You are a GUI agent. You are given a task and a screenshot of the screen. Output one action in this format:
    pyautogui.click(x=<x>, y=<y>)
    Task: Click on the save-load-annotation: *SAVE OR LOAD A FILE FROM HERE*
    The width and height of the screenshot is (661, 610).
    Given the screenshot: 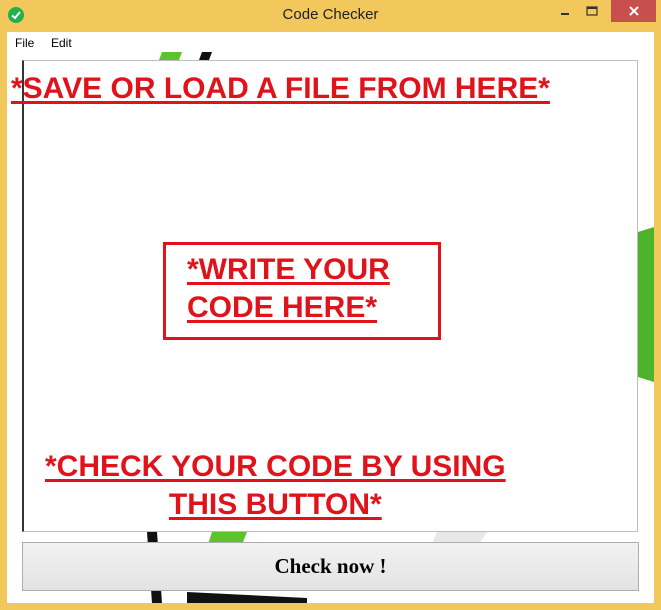 What is the action you would take?
    pyautogui.click(x=280, y=88)
    